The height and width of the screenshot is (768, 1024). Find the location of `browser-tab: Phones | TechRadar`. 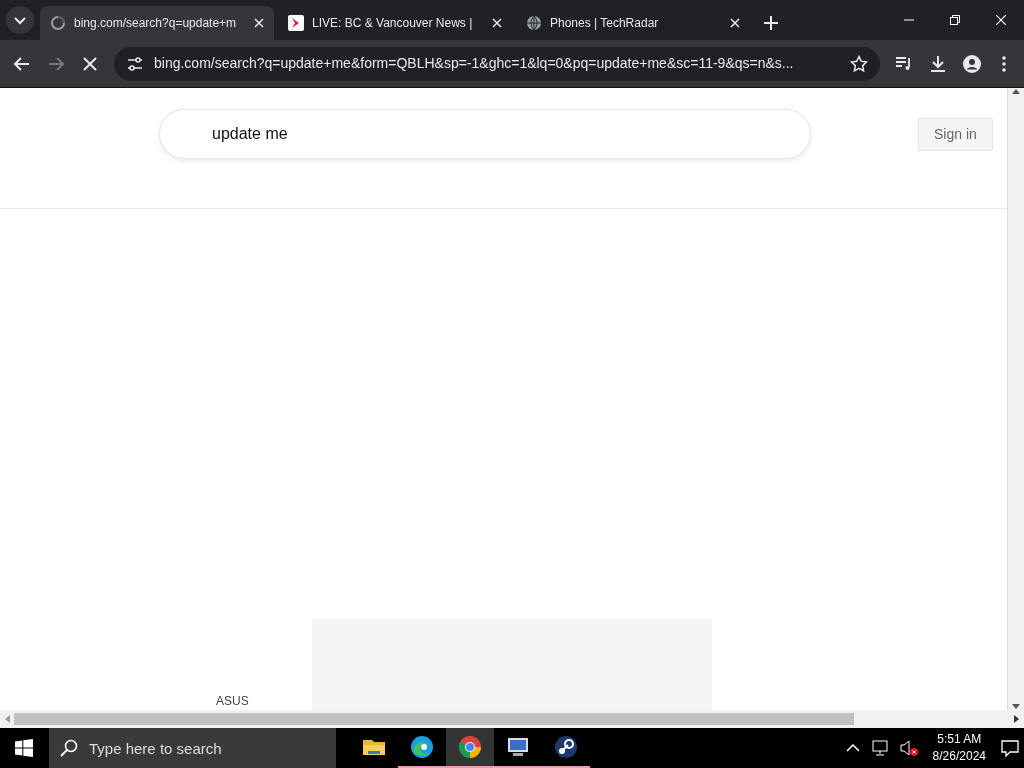

browser-tab: Phones | TechRadar is located at coordinates (633, 23).